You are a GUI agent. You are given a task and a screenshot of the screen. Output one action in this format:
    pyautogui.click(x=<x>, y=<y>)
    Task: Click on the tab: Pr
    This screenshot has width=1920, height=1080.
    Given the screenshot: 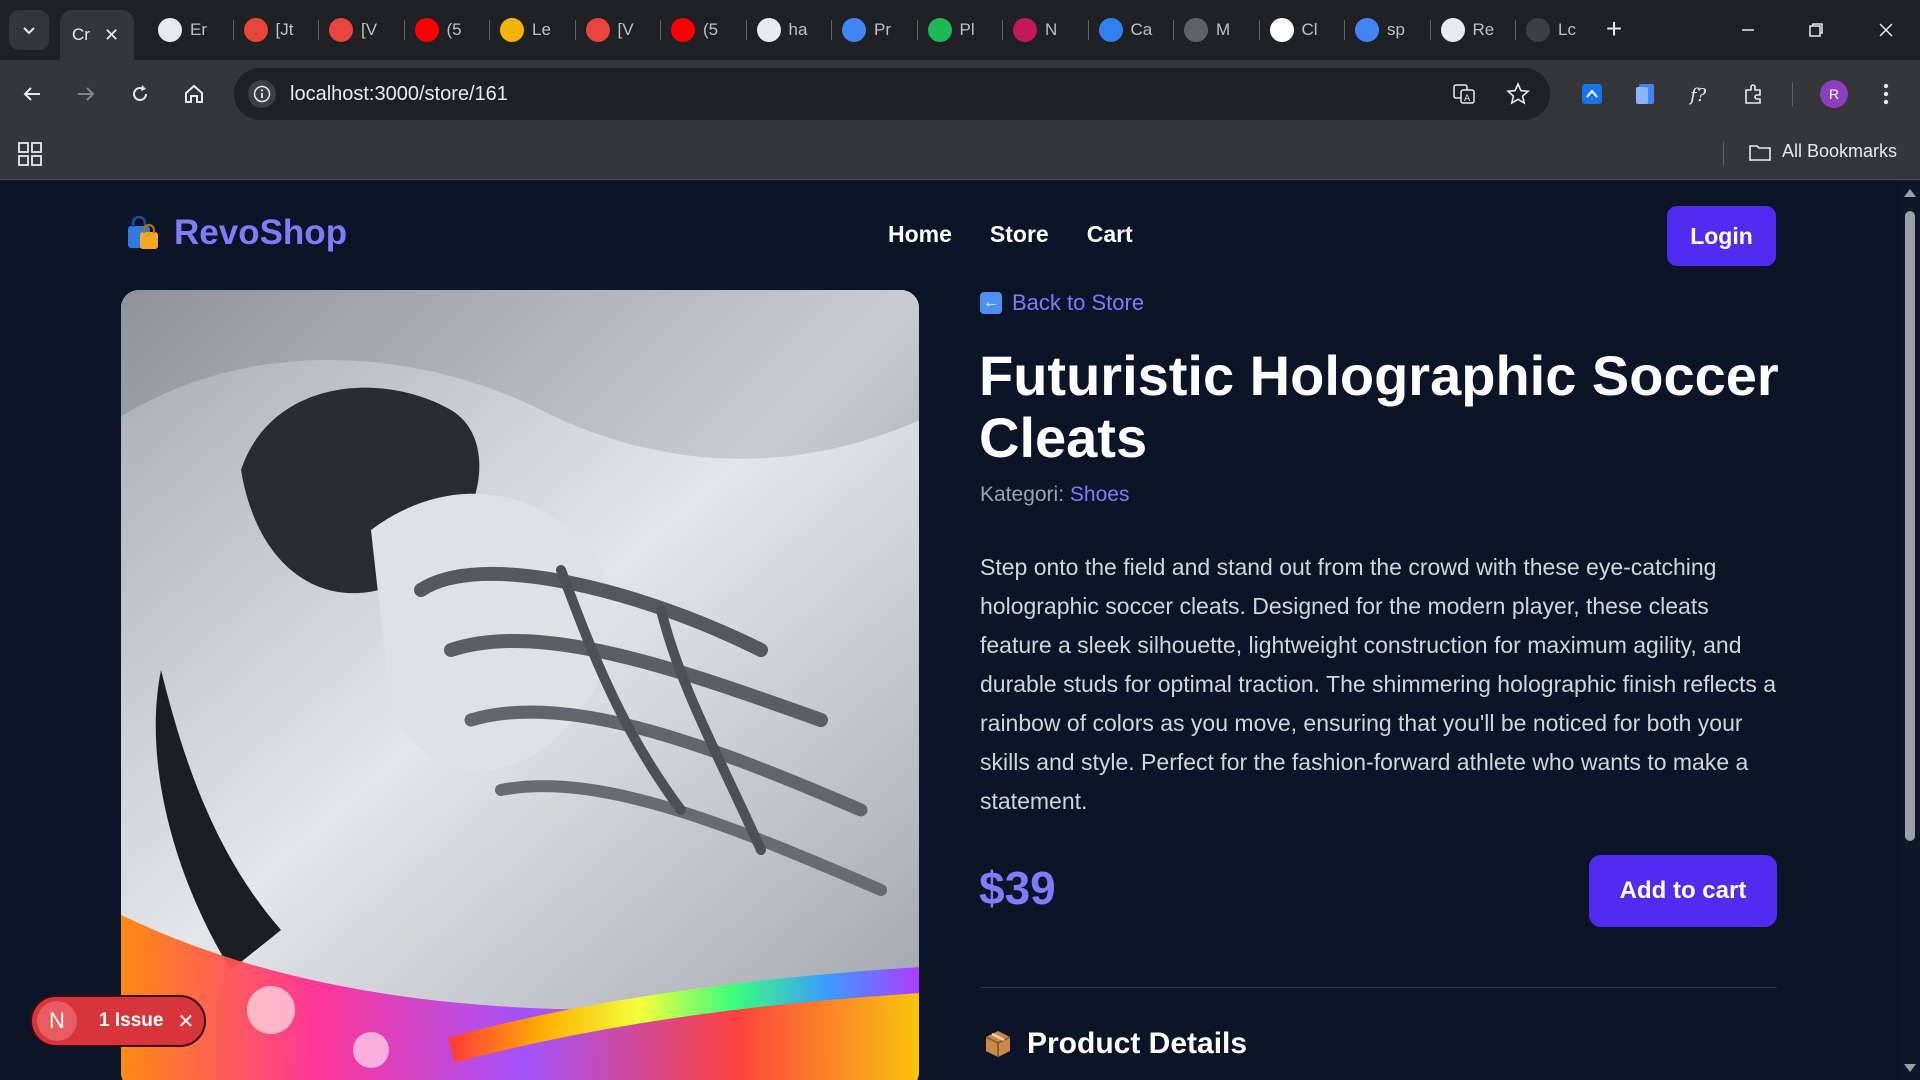 What is the action you would take?
    pyautogui.click(x=869, y=30)
    